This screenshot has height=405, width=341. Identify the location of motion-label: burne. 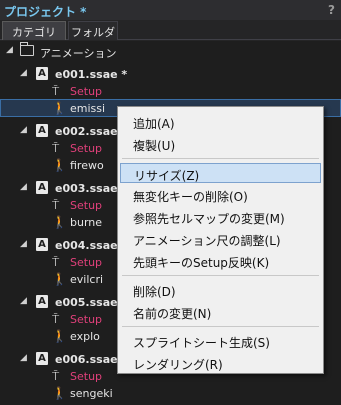
(86, 222).